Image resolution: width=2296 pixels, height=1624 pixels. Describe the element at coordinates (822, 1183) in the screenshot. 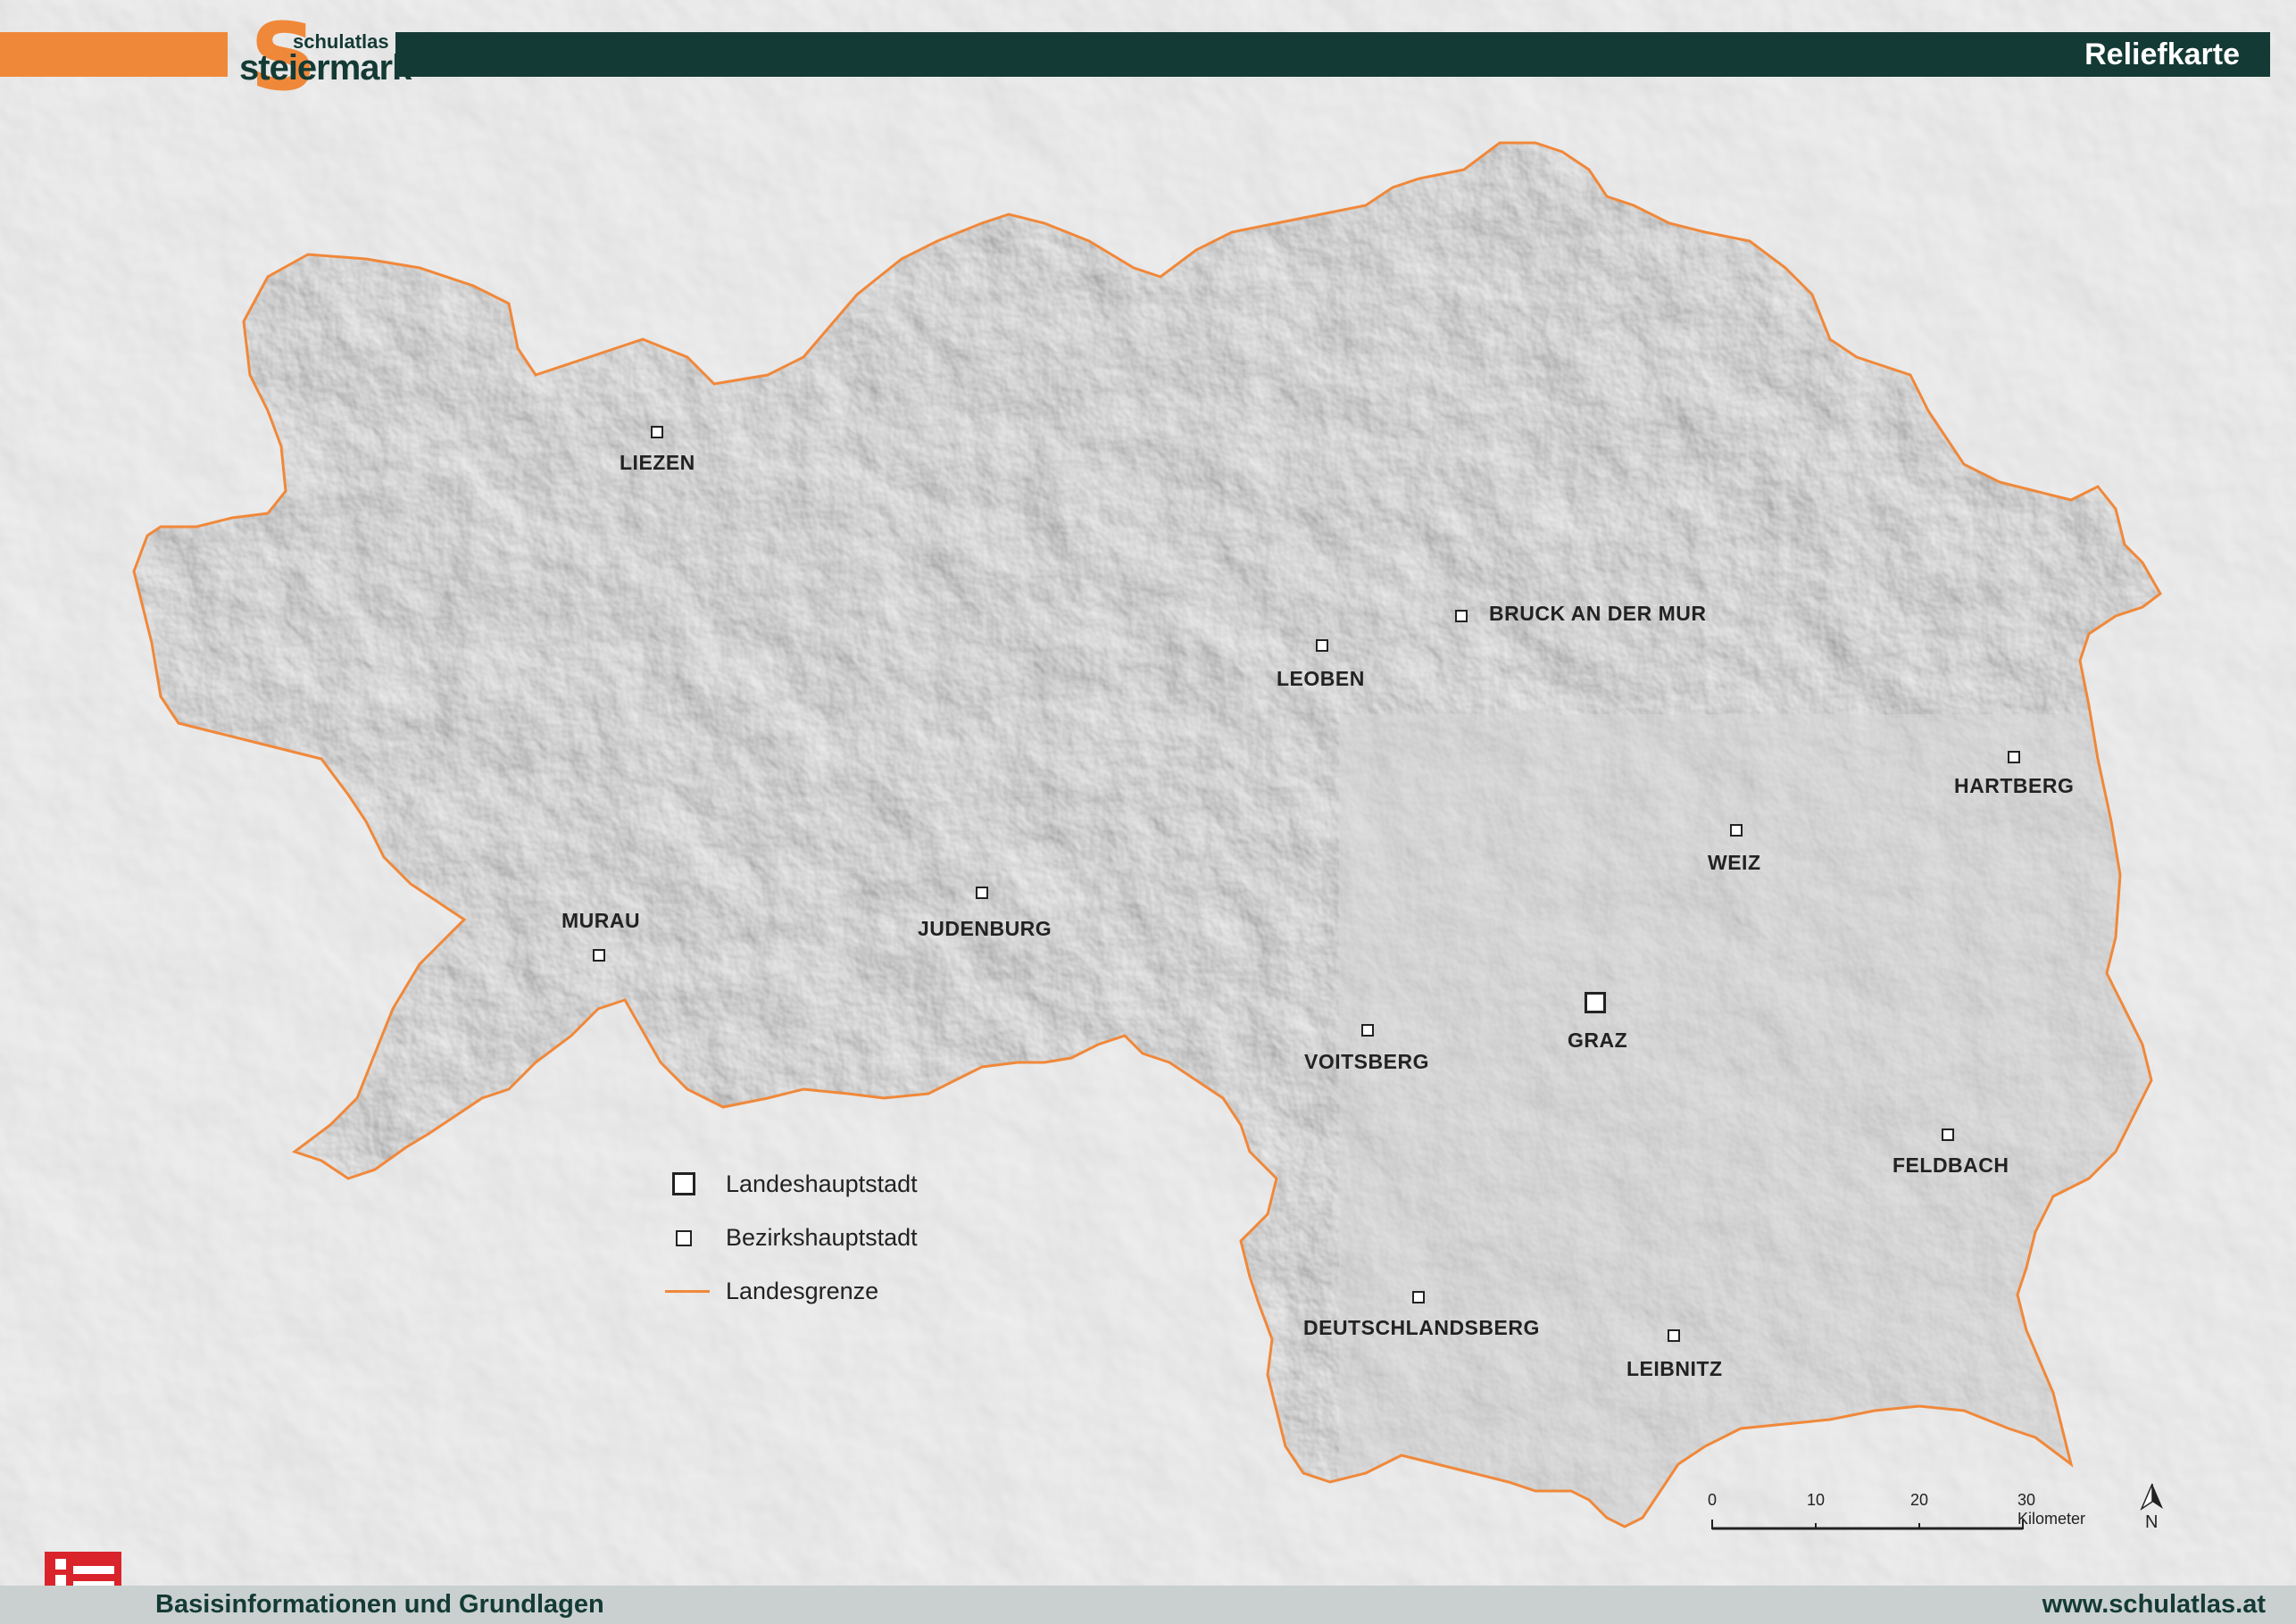

I see `legend-capital-label: Landeshauptstadt` at that location.